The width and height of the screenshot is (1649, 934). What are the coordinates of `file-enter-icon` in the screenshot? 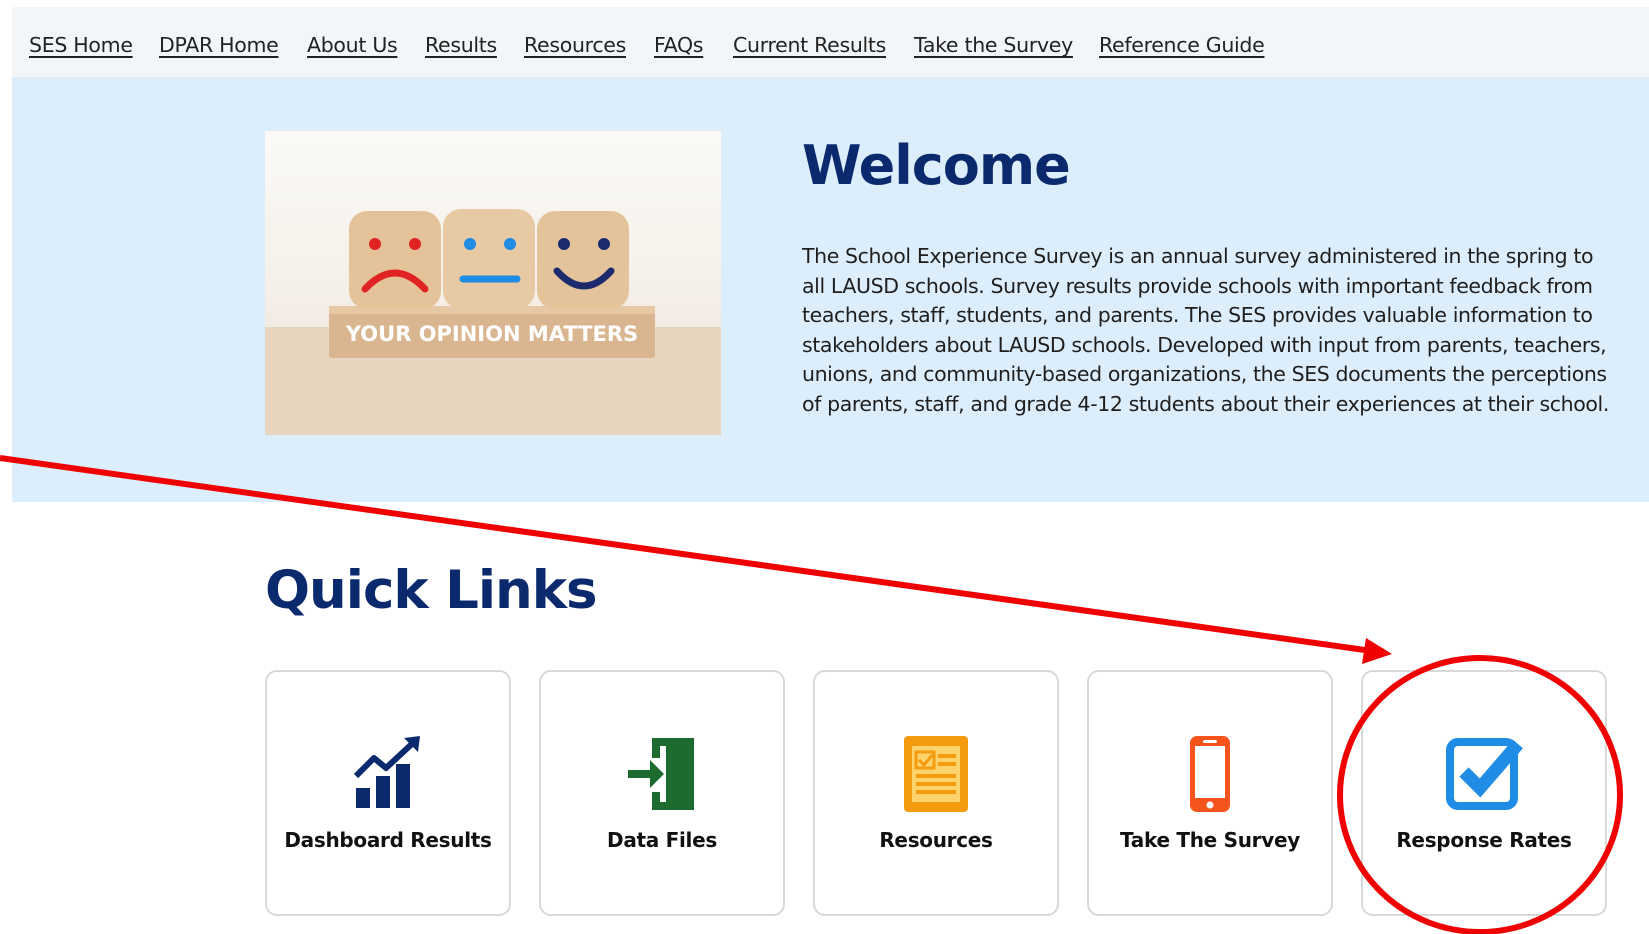 It's located at (661, 774).